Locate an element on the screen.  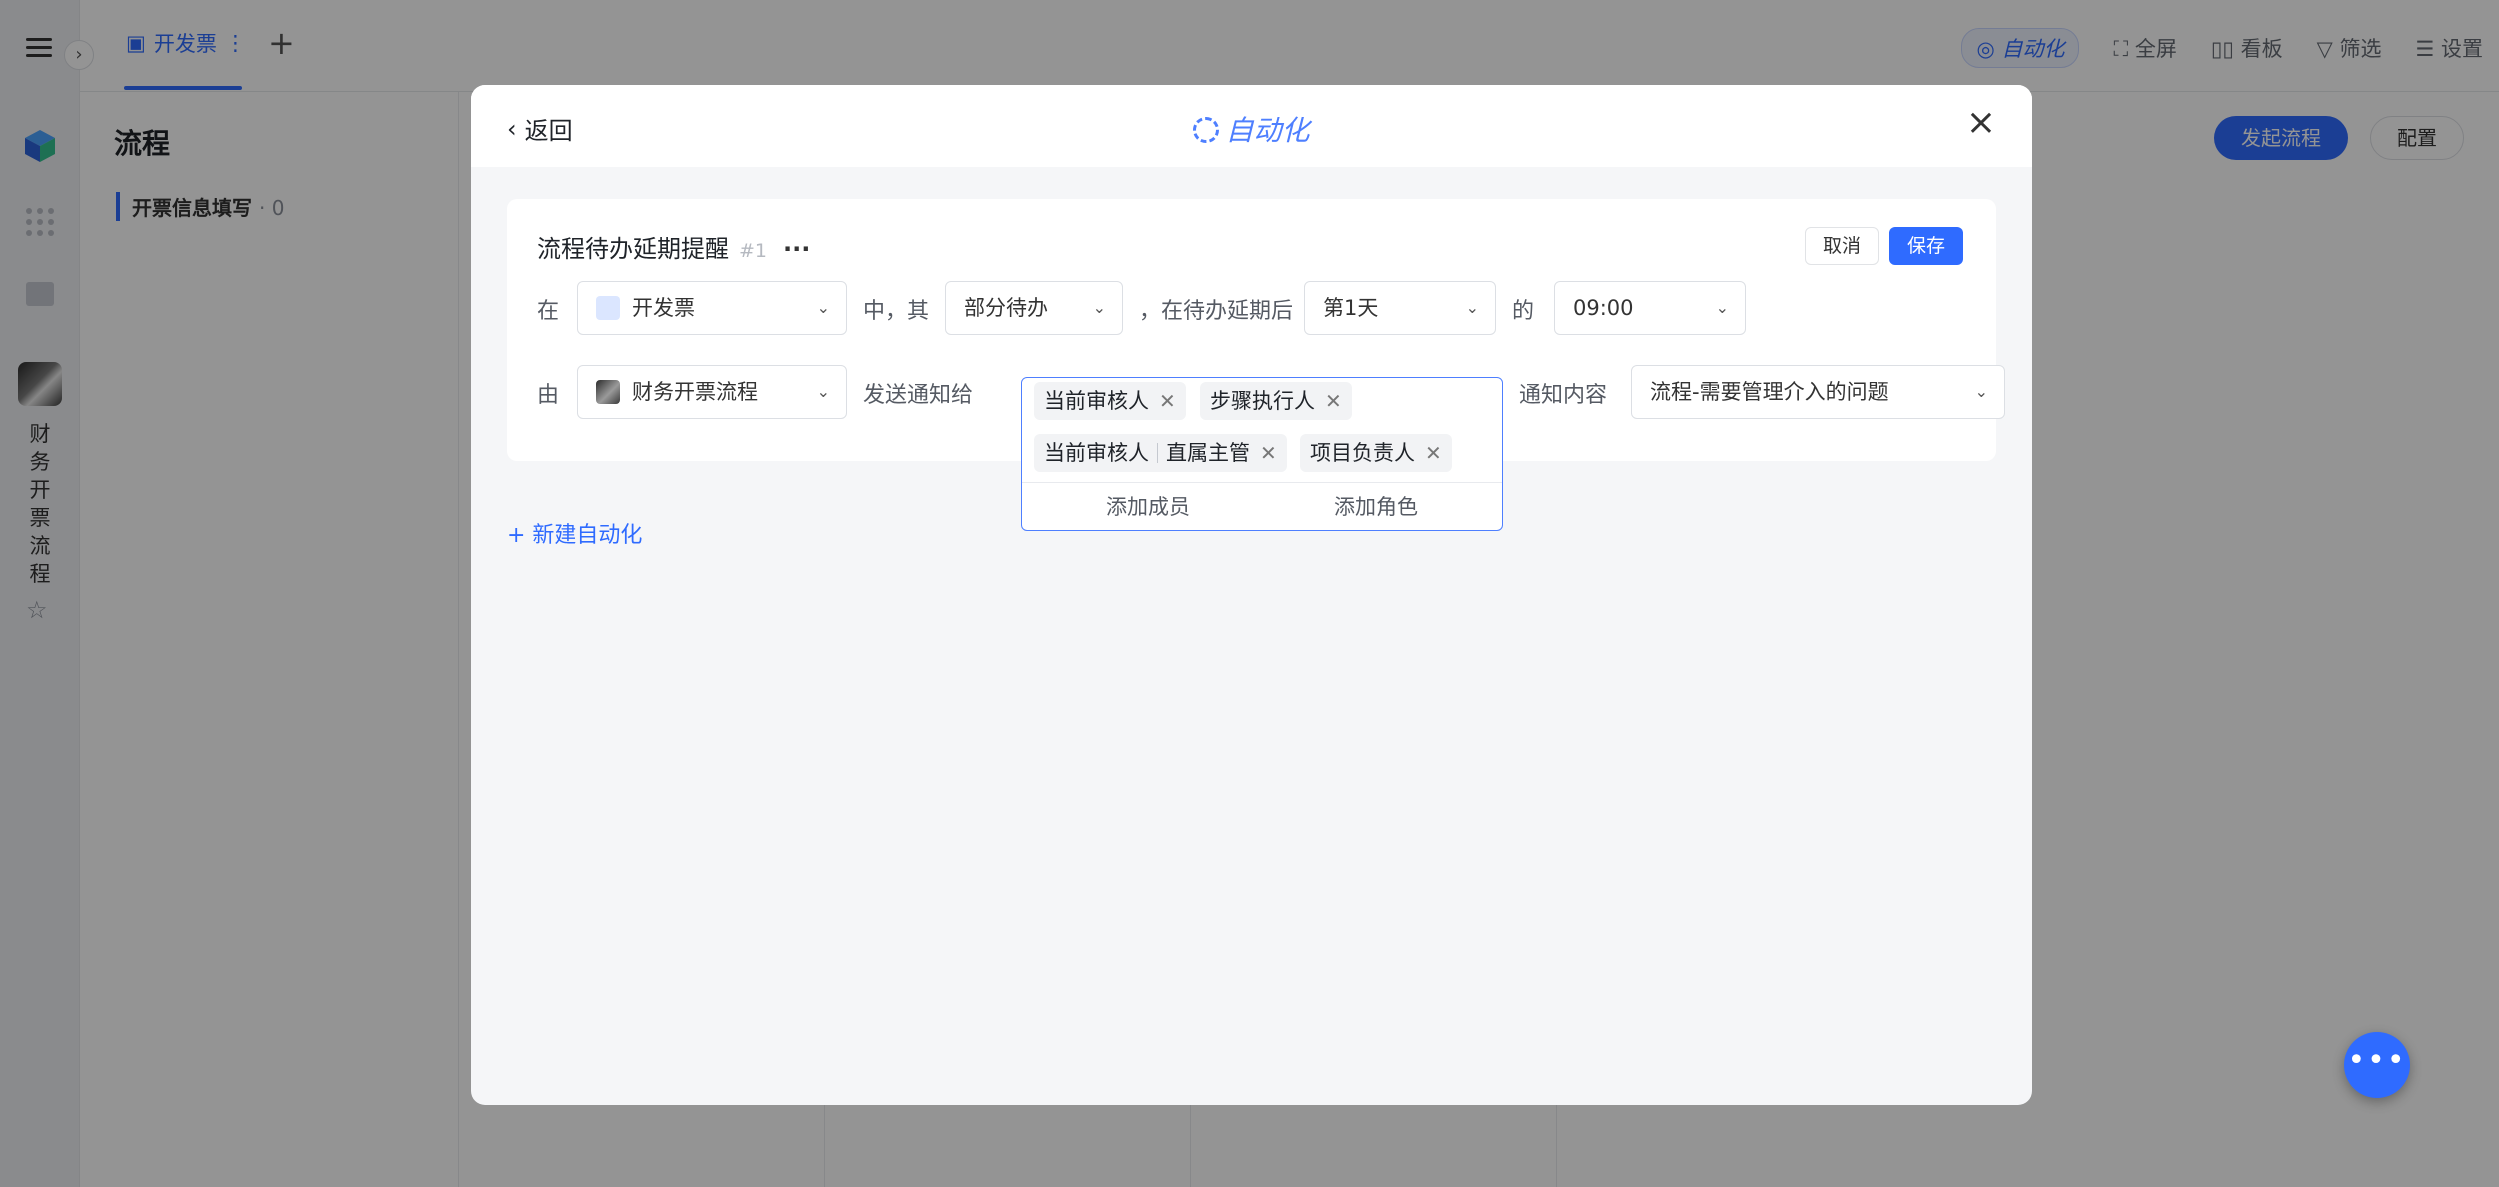
form-select: 开发票 ⌄ is located at coordinates (712, 308).